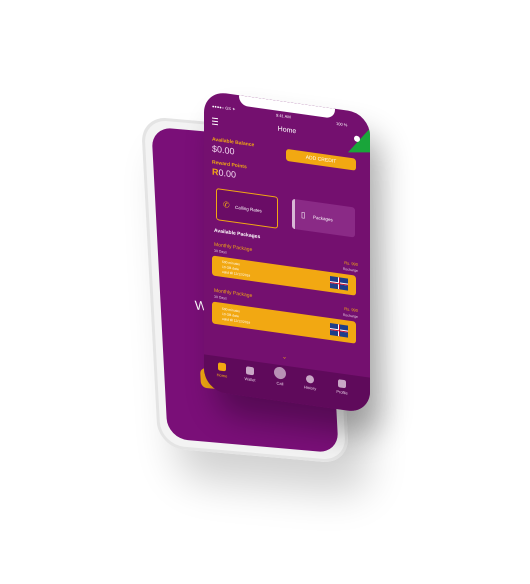 This screenshot has height=584, width=530. I want to click on nav-label: Home, so click(222, 375).